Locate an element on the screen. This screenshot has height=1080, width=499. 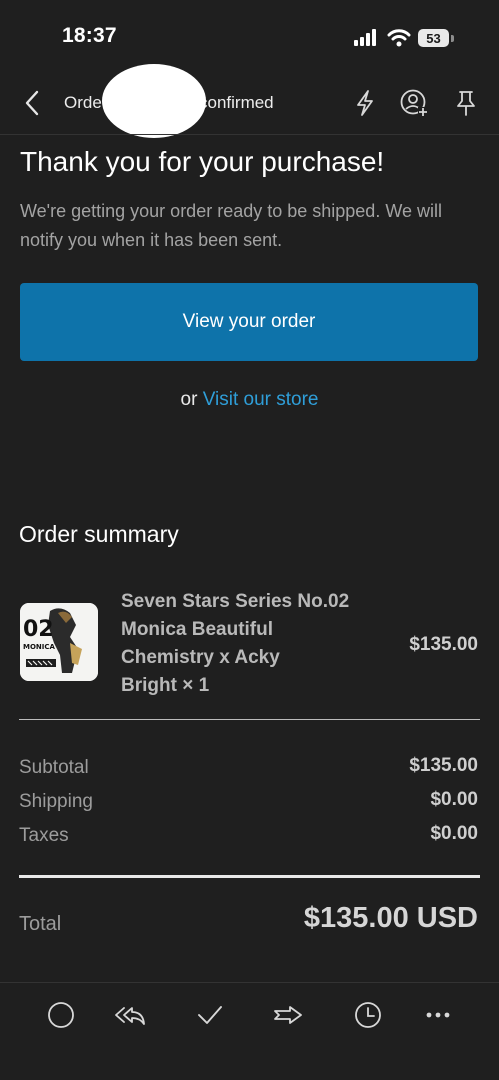
header-divider is located at coordinates (249, 134).